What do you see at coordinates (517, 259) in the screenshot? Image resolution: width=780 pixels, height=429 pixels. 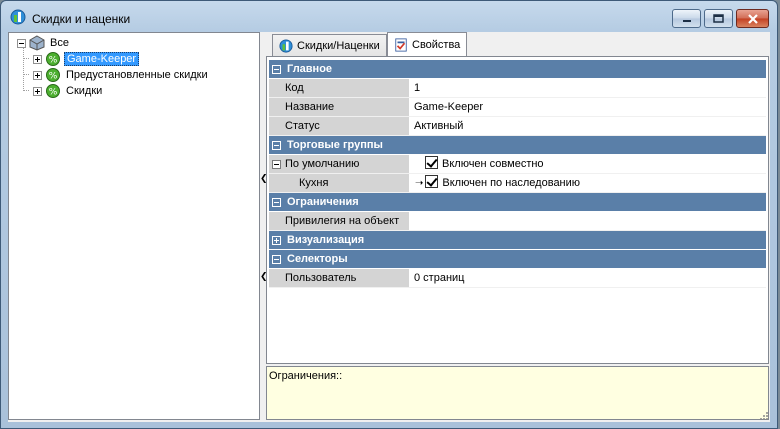 I see `category-selectors: Селекторы` at bounding box center [517, 259].